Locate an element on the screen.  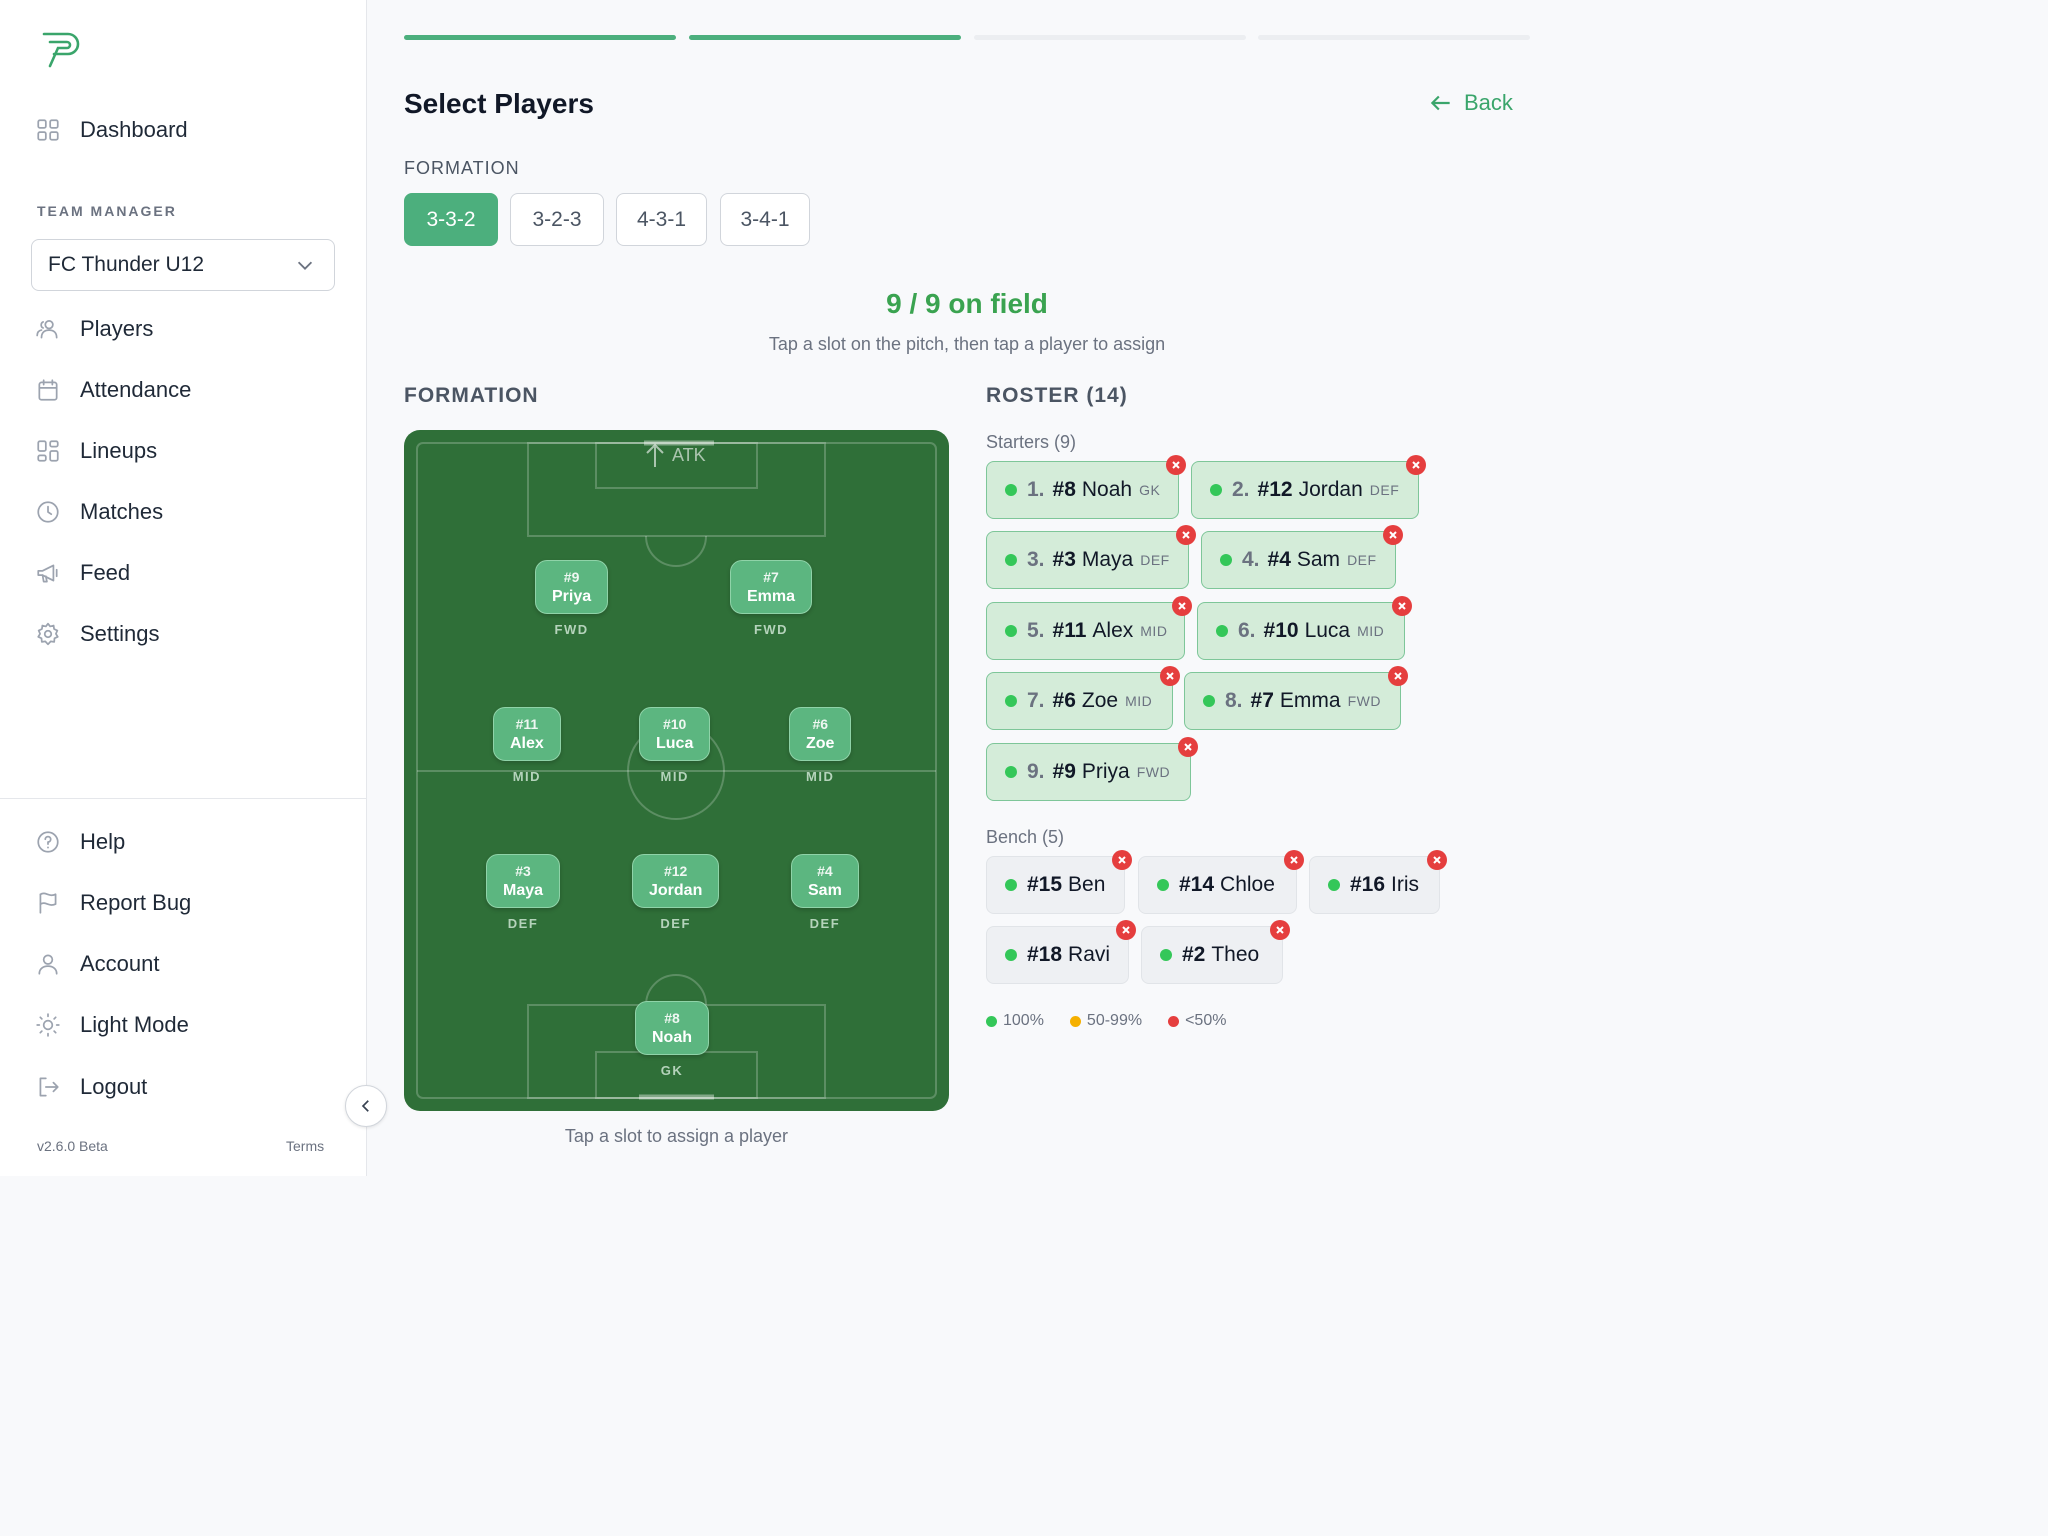
gear-icon is located at coordinates (48, 634).